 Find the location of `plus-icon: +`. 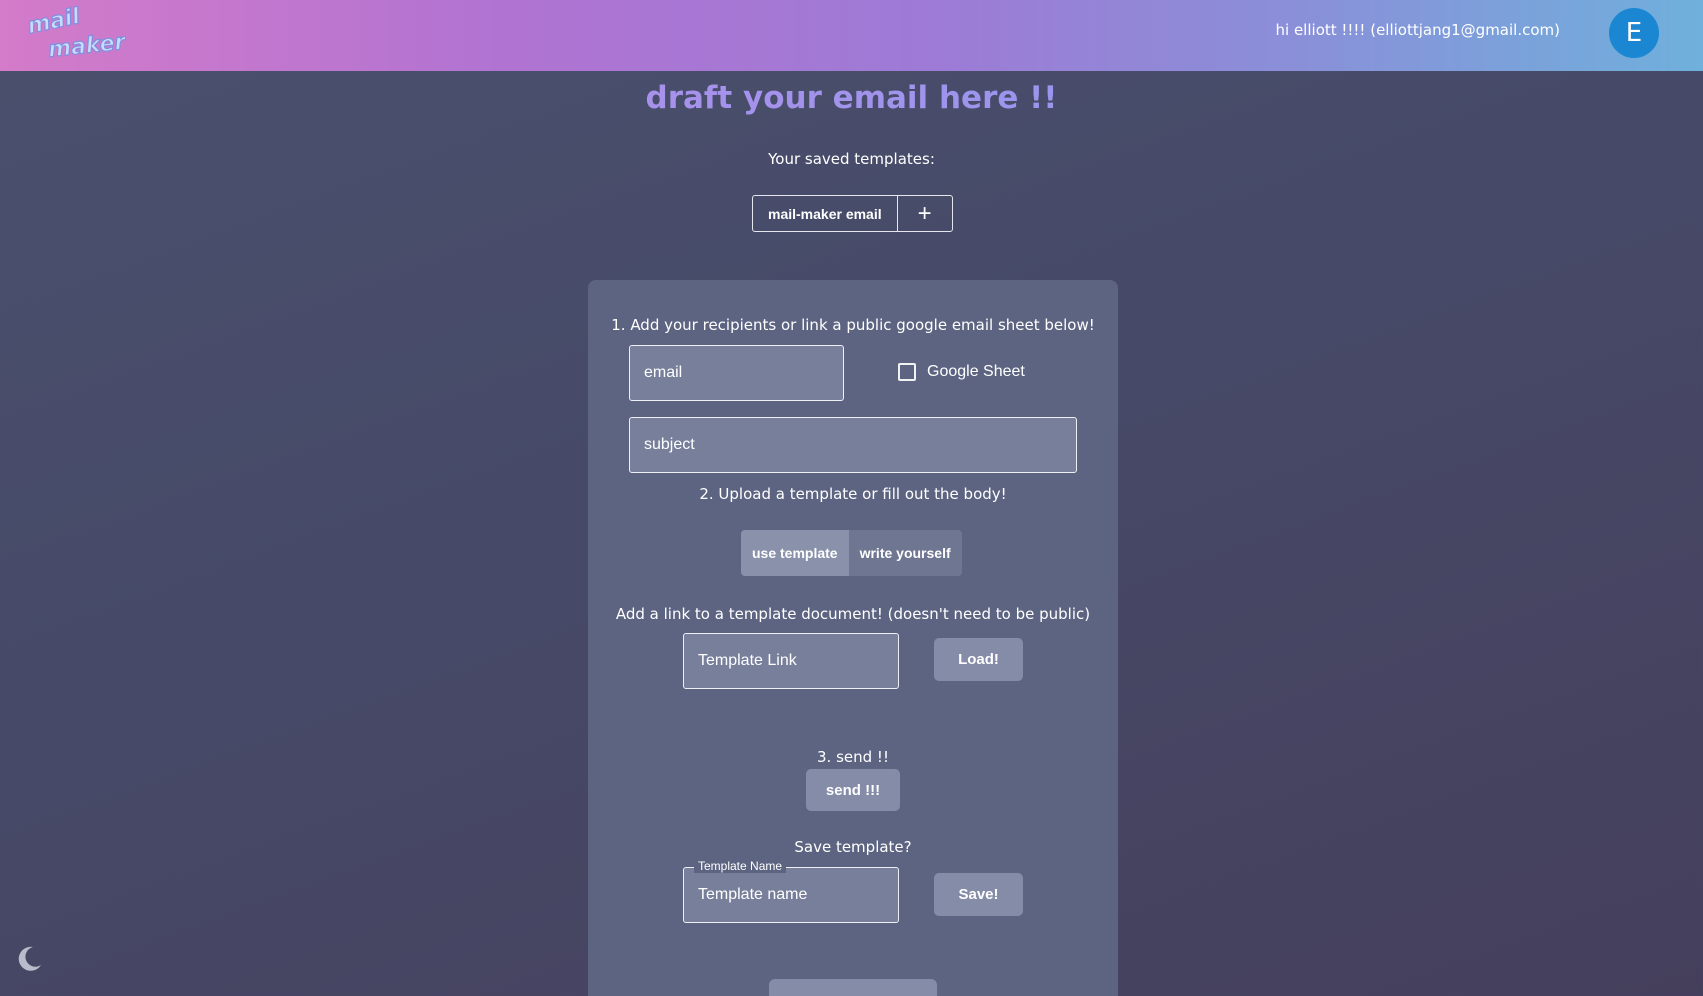

plus-icon: + is located at coordinates (924, 213).